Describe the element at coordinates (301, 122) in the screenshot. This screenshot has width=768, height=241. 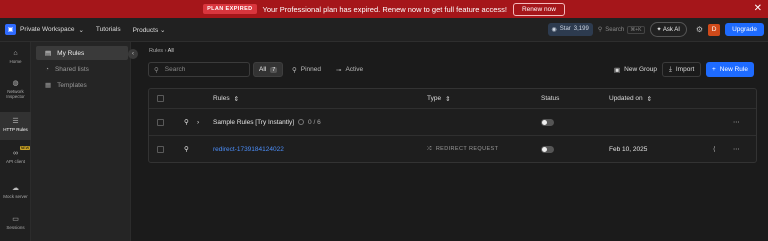
I see `progress-ring-icon` at that location.